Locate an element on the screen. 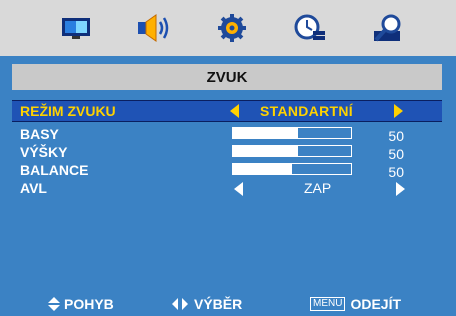 The image size is (456, 316). bass-slider is located at coordinates (292, 133).